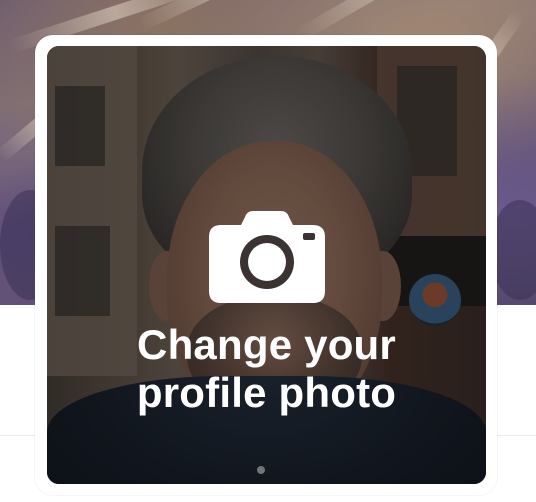 The image size is (536, 502). I want to click on change-photo-line-2: profile photo, so click(266, 392).